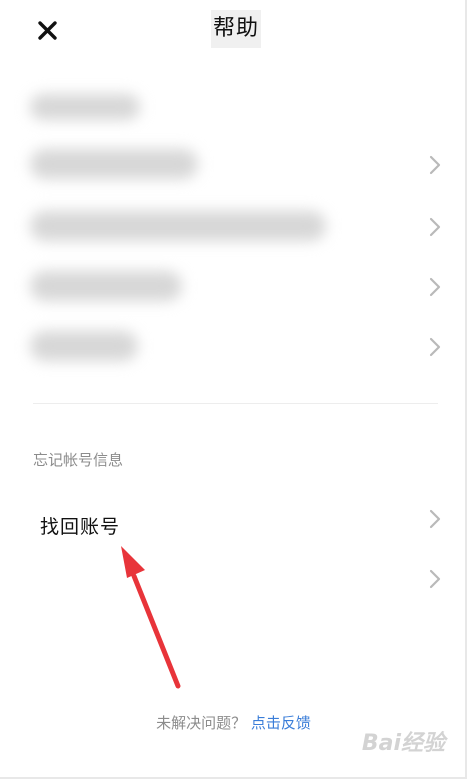 The image size is (467, 779). What do you see at coordinates (80, 525) in the screenshot?
I see `recover-account-label: 找回账号` at bounding box center [80, 525].